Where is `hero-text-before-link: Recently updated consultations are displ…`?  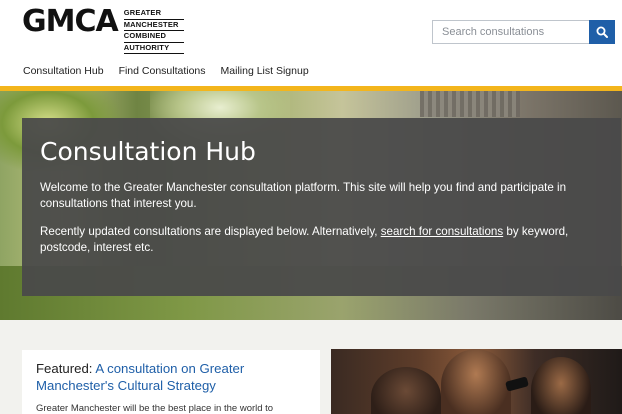 hero-text-before-link: Recently updated consultations are displ… is located at coordinates (210, 231).